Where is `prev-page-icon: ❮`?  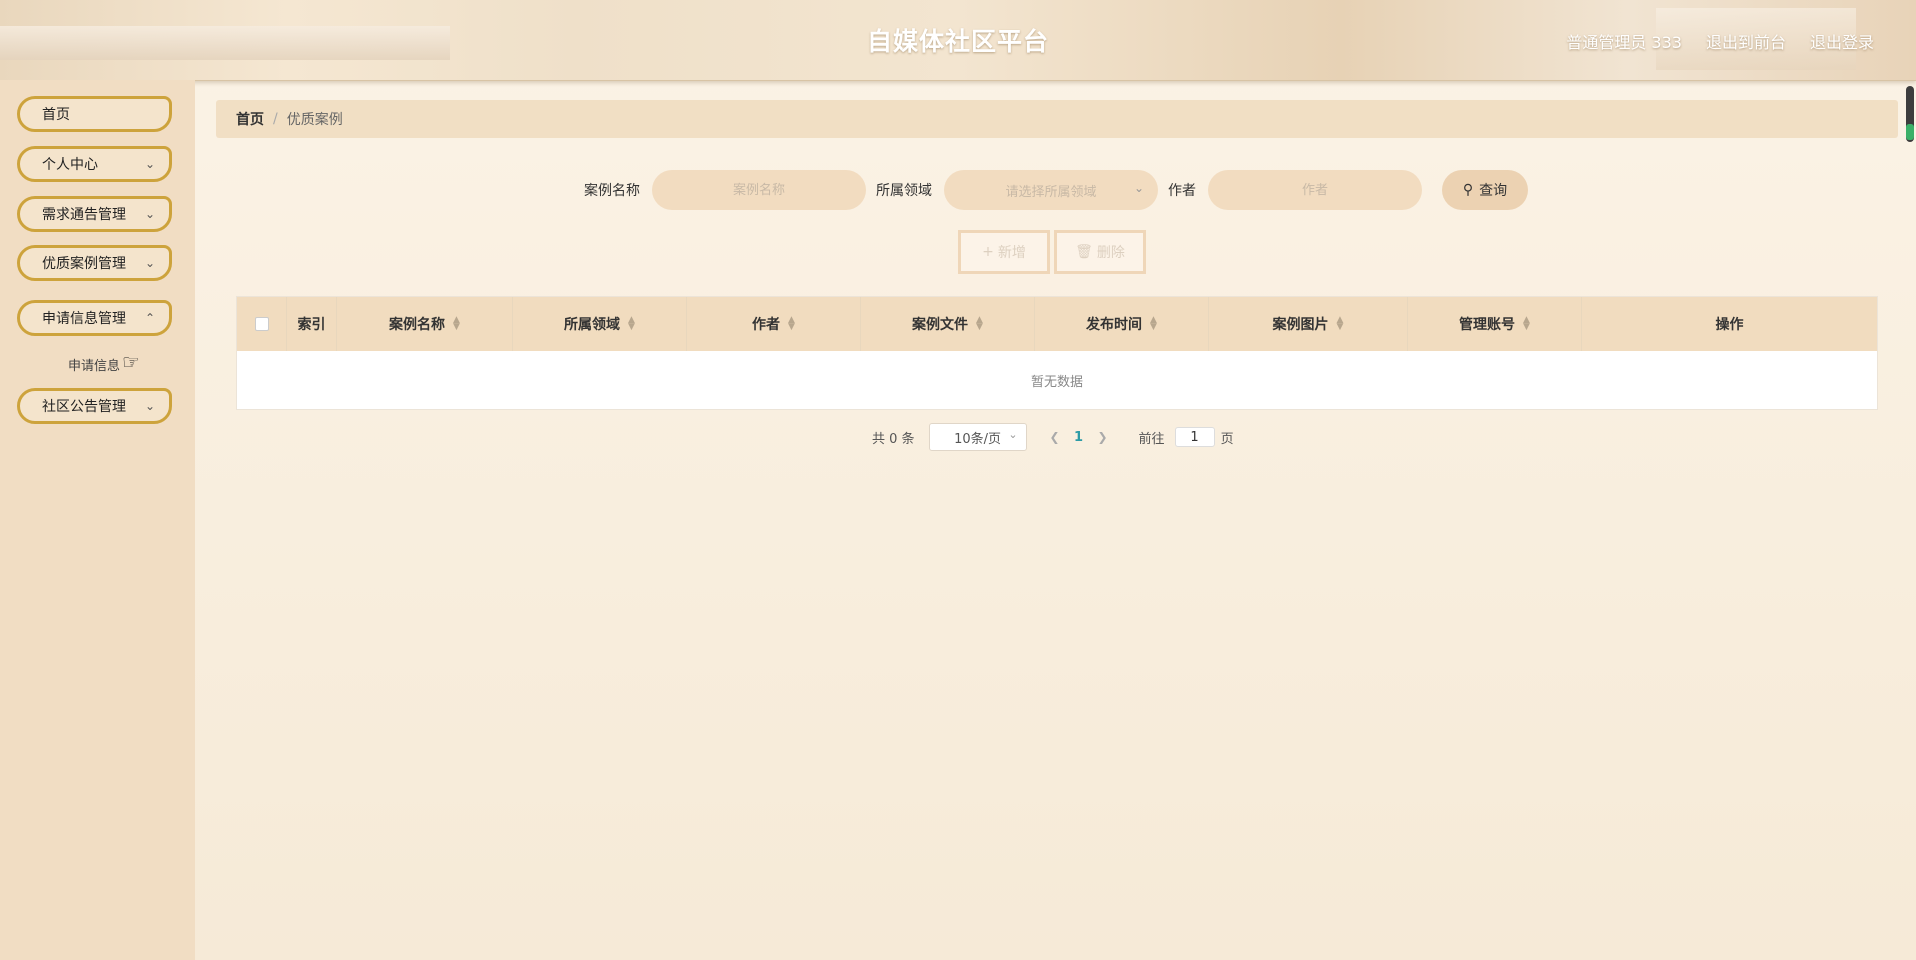 prev-page-icon: ❮ is located at coordinates (1055, 437).